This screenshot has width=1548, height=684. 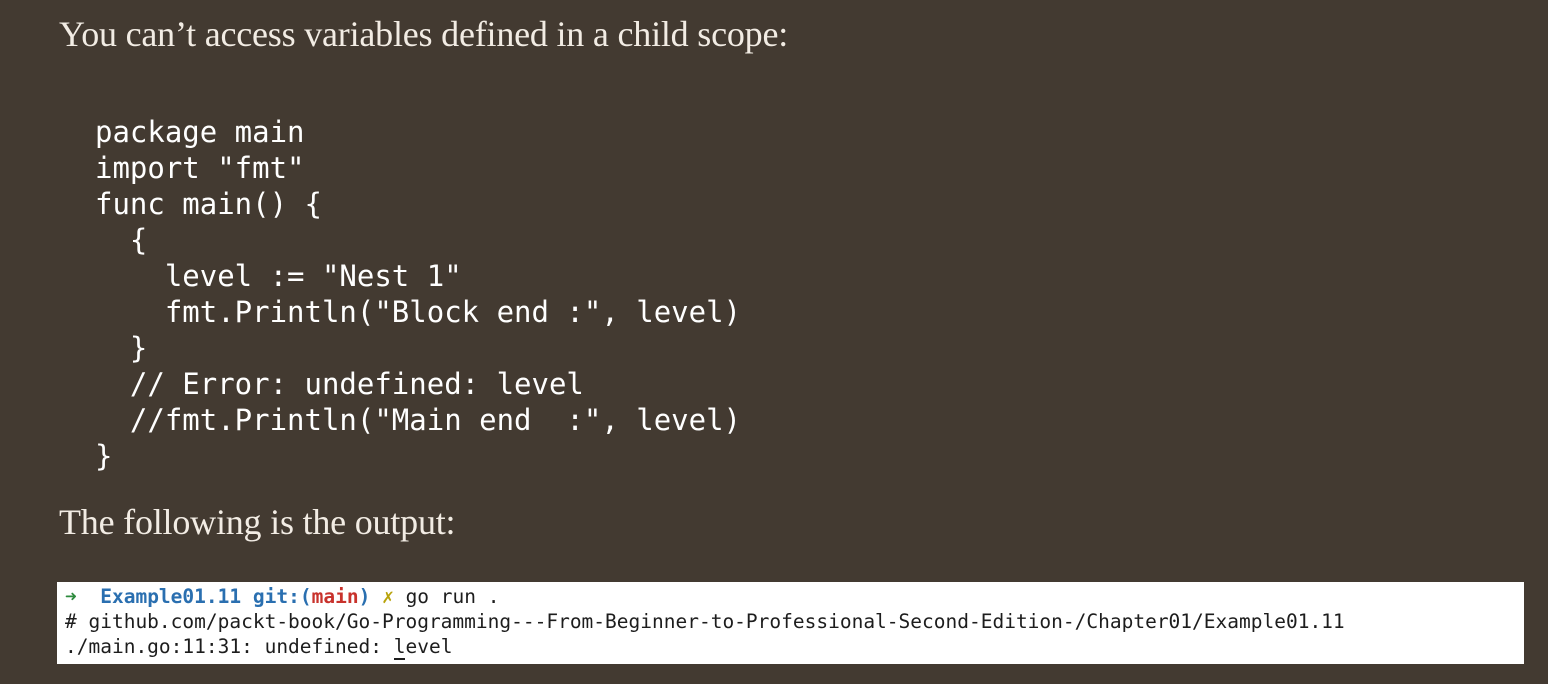 I want to click on prompt-branch: main, so click(x=335, y=596).